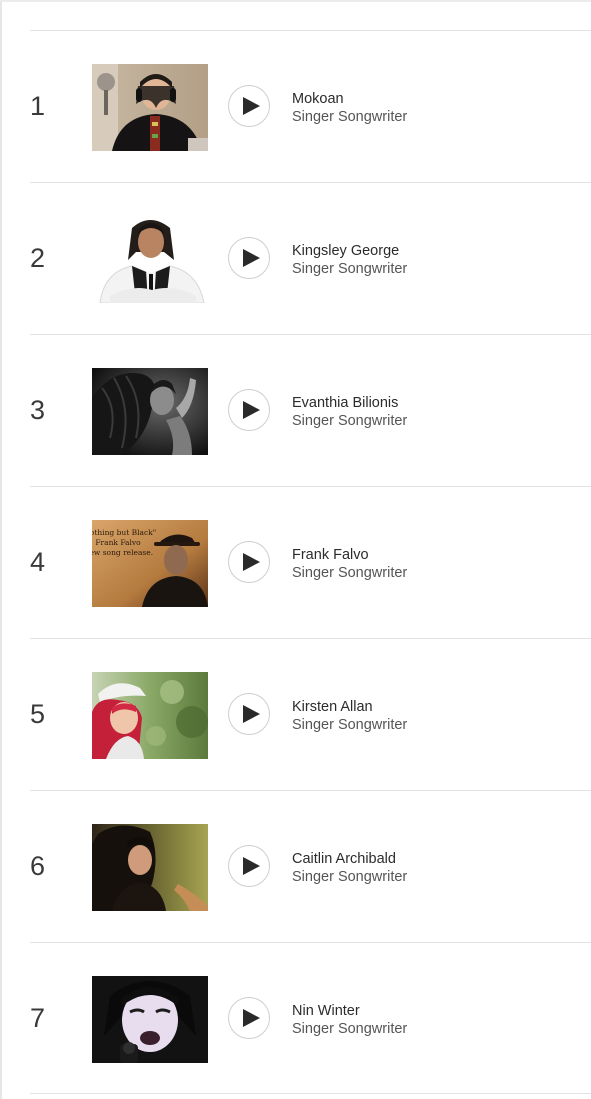 This screenshot has height=1099, width=591. What do you see at coordinates (349, 707) in the screenshot?
I see `artist-name-link: Kirsten Allan` at bounding box center [349, 707].